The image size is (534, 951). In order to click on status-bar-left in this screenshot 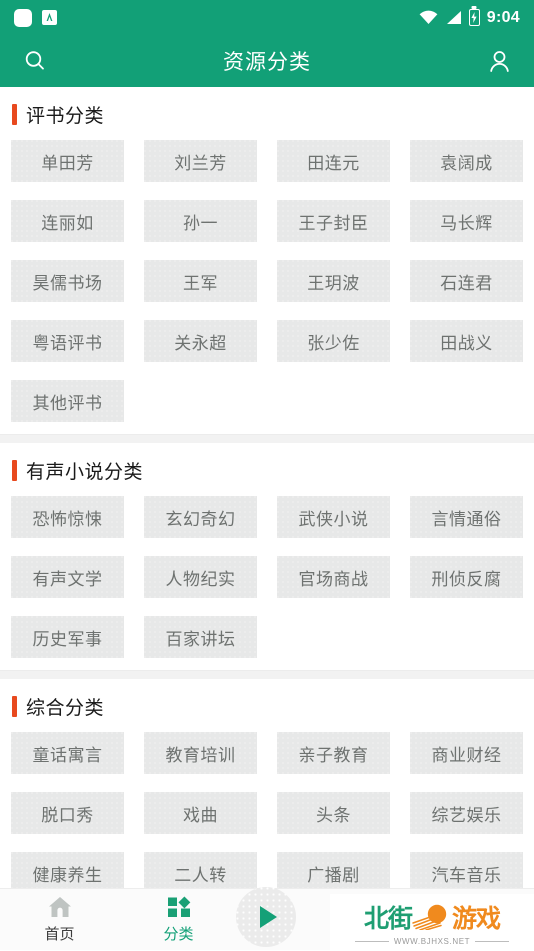, I will do `click(35, 17)`.